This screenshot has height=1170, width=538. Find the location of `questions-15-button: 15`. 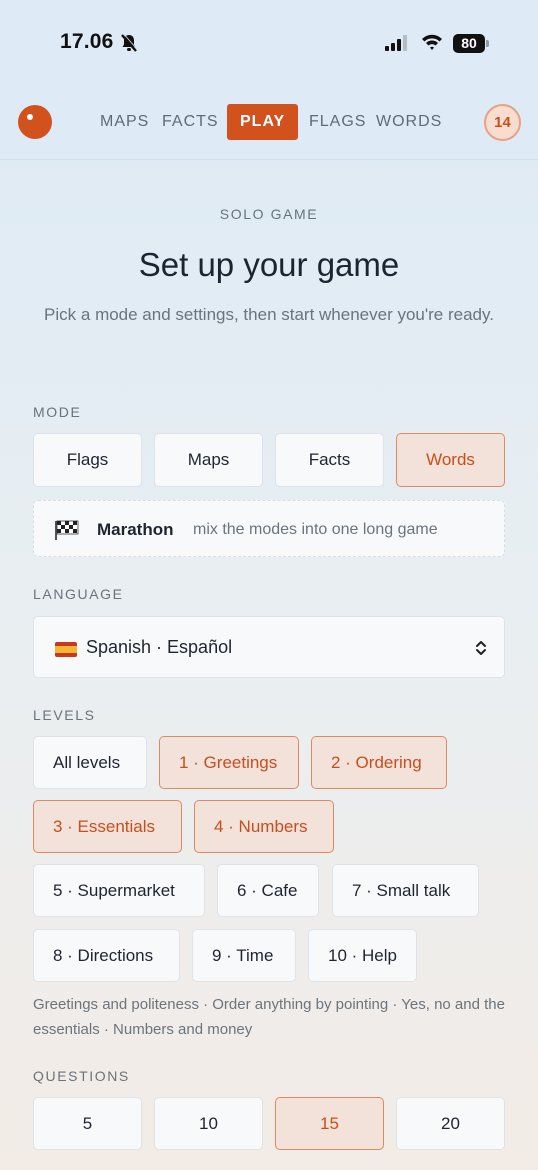

questions-15-button: 15 is located at coordinates (329, 1123).